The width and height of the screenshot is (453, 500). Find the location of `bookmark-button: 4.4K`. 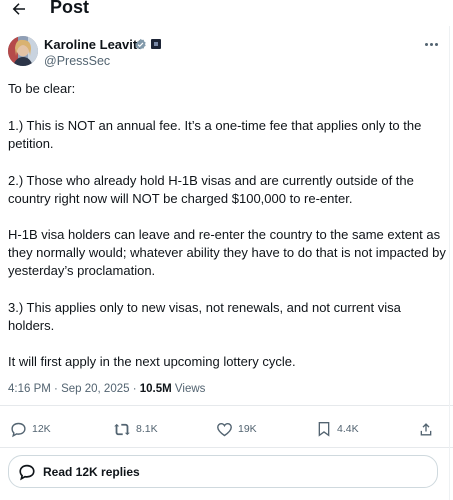

bookmark-button: 4.4K is located at coordinates (337, 429).